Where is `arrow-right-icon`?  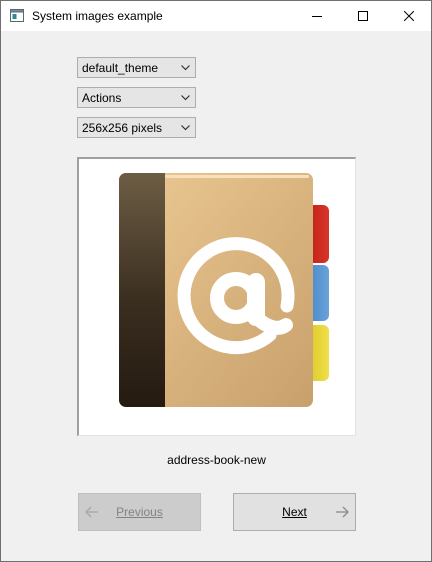
arrow-right-icon is located at coordinates (342, 512).